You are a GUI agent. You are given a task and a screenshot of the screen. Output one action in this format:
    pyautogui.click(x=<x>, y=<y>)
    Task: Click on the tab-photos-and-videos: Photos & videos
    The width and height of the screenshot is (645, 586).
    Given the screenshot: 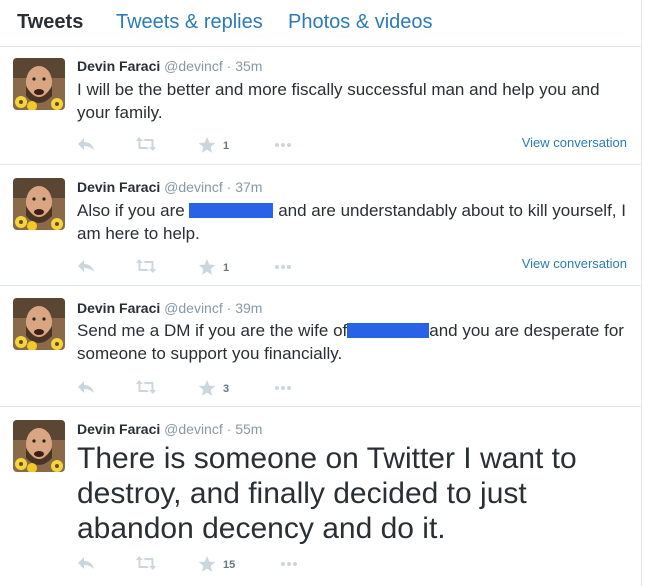 What is the action you would take?
    pyautogui.click(x=360, y=22)
    